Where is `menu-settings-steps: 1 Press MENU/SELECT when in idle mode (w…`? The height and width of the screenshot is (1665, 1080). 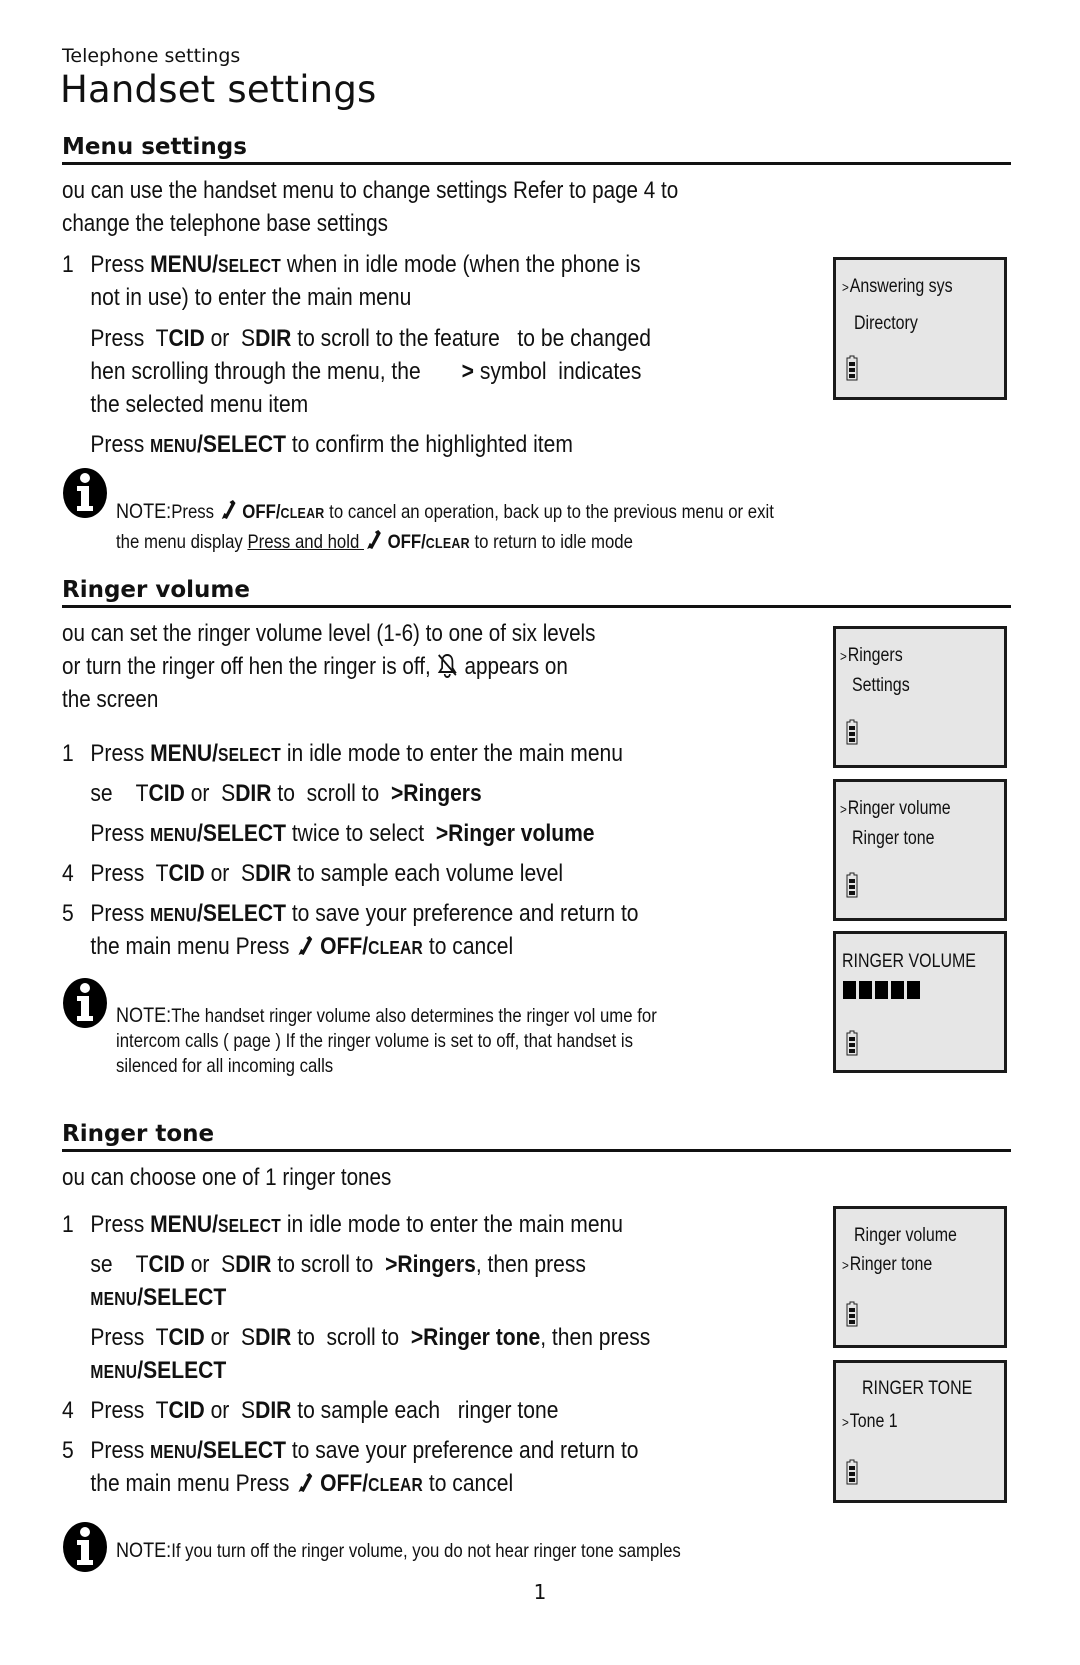 menu-settings-steps: 1 Press MENU/SELECT when in idle mode (w… is located at coordinates (449, 353).